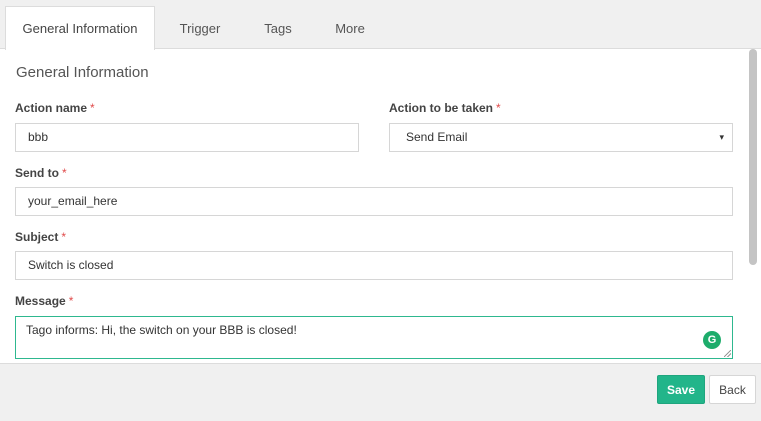 The height and width of the screenshot is (421, 761). Describe the element at coordinates (561, 137) in the screenshot. I see `action-type-select: Send Email ▾` at that location.